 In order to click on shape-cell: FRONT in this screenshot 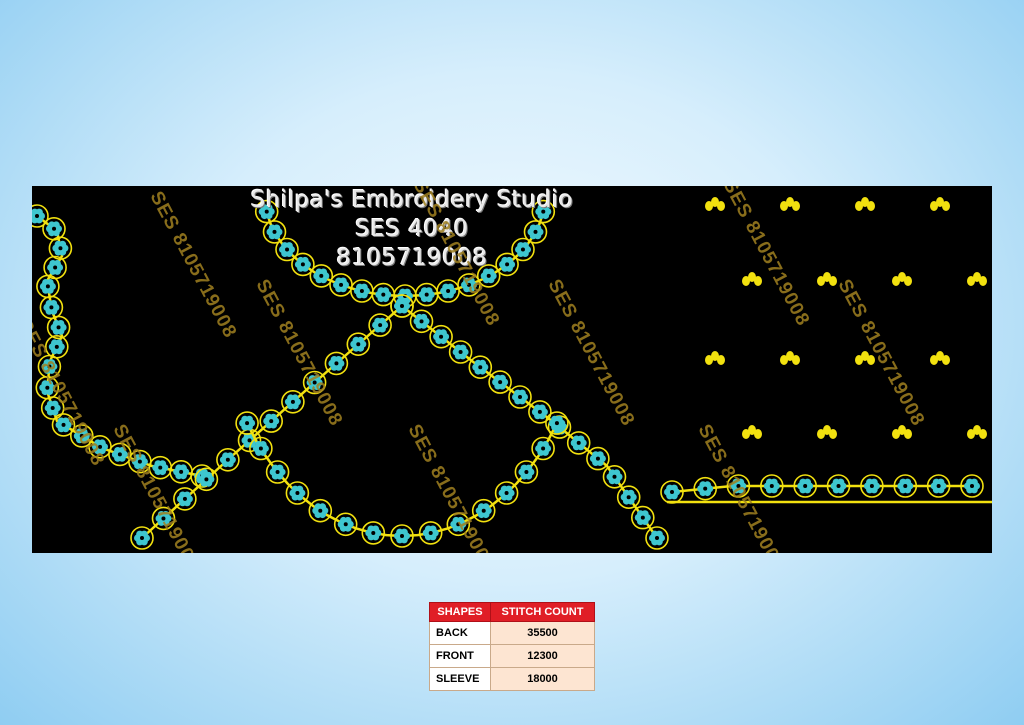, I will do `click(460, 656)`.